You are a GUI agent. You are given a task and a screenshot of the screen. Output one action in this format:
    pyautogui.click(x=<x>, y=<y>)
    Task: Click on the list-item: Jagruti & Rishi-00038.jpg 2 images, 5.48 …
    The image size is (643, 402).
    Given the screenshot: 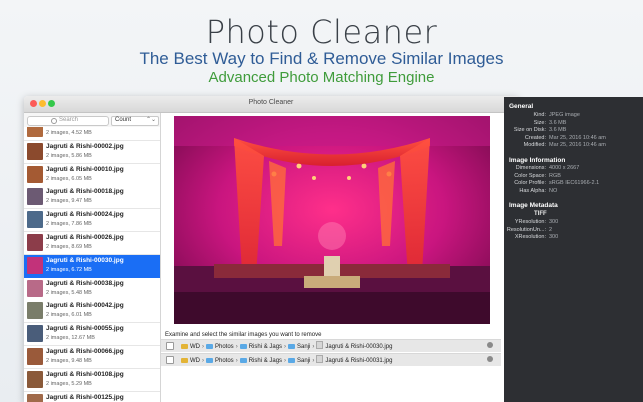 What is the action you would take?
    pyautogui.click(x=92, y=289)
    